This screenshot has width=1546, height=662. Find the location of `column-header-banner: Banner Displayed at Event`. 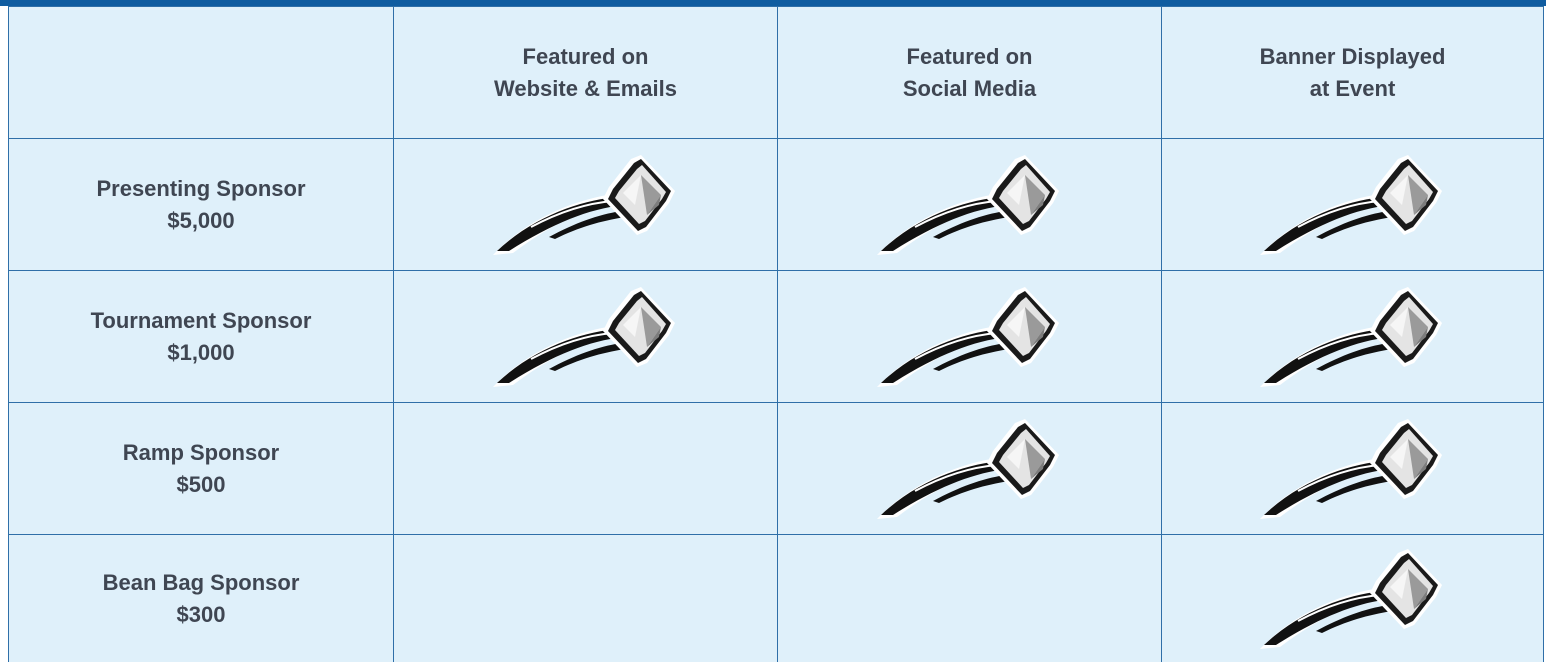

column-header-banner: Banner Displayed at Event is located at coordinates (1352, 72).